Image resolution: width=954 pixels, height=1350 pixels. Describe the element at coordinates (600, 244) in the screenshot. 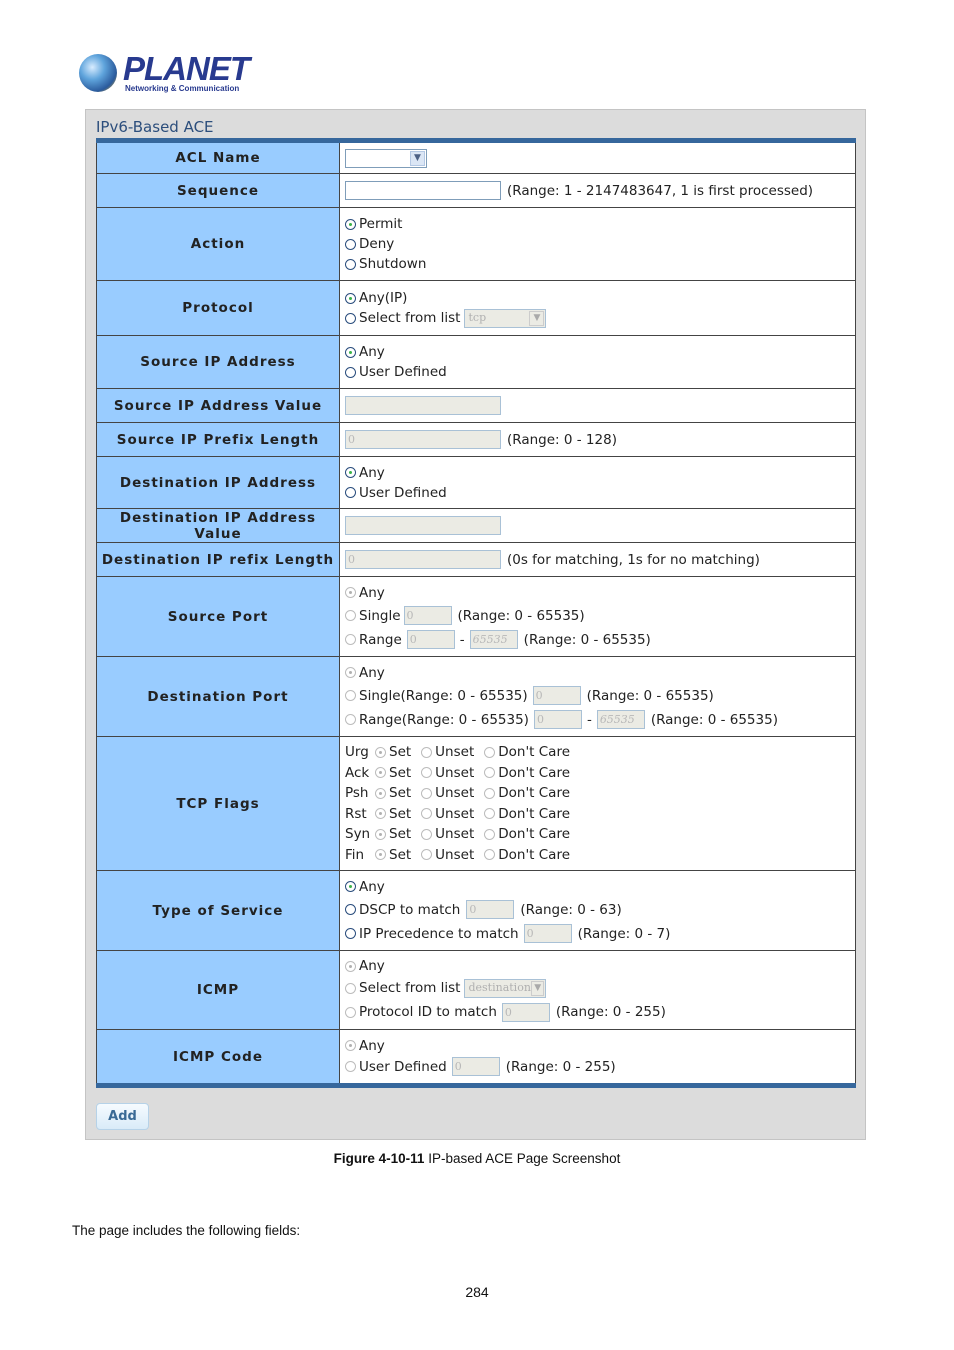

I see `action-option-deny: Deny` at that location.